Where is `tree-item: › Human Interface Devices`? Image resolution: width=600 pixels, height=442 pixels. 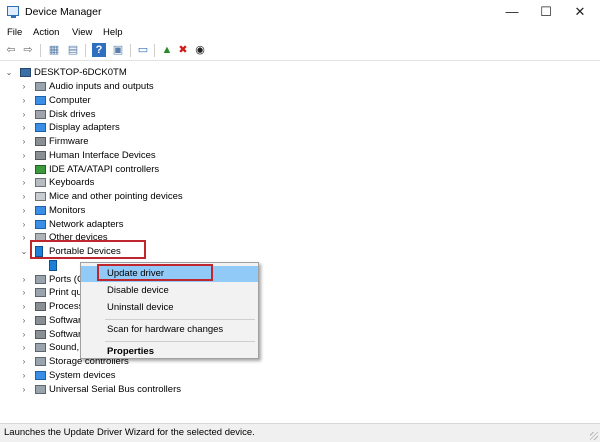
tree-item: › Human Interface Devices is located at coordinates (300, 156).